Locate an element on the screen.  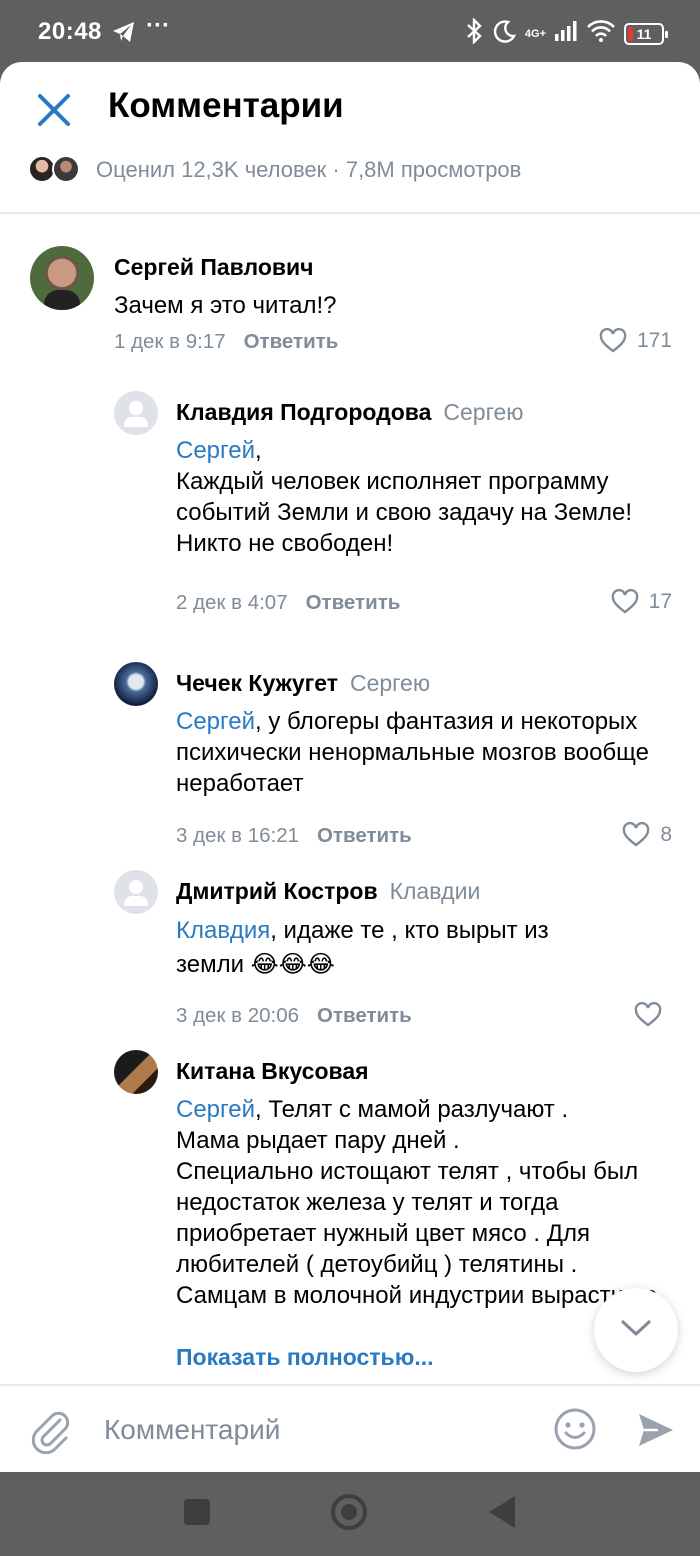
reply-to: Клавдии is located at coordinates (435, 891).